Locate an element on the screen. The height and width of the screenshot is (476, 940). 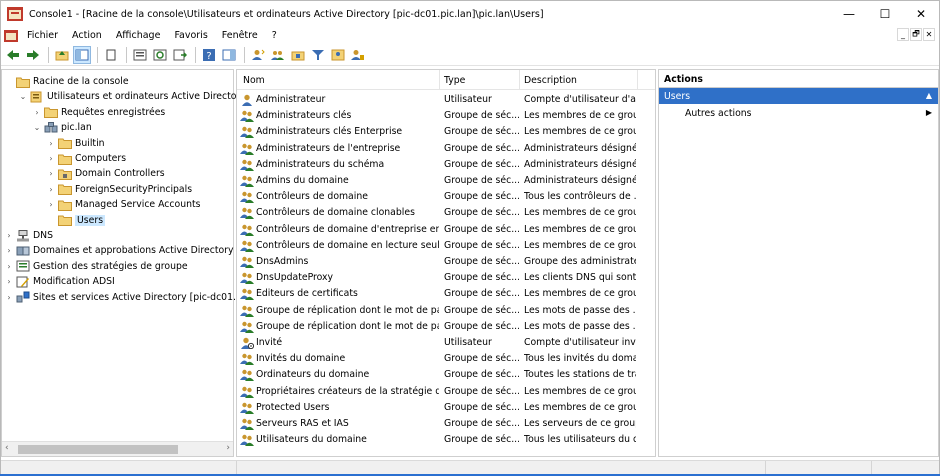
tree-node: › Builtin is located at coordinates (75, 143).